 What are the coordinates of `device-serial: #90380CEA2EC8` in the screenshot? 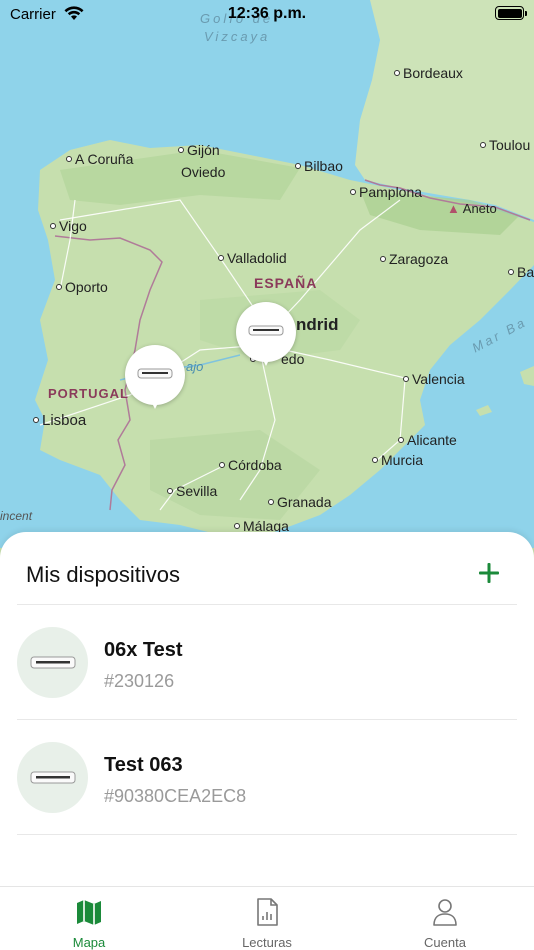 It's located at (175, 796).